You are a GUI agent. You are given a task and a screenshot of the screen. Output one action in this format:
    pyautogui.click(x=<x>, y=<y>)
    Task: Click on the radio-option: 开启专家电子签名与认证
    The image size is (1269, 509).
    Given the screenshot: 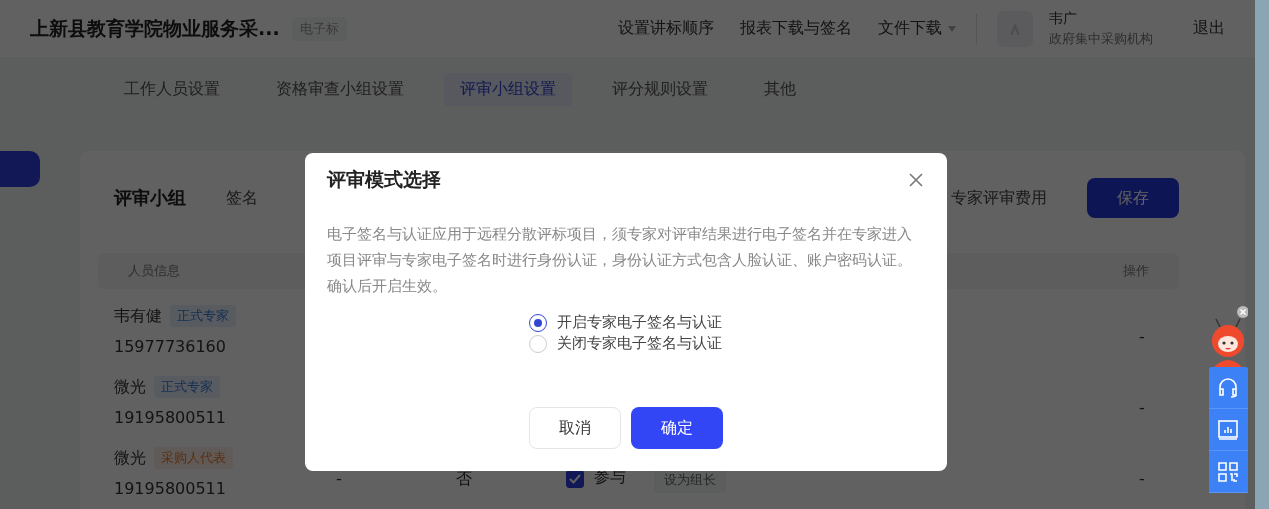 What is the action you would take?
    pyautogui.click(x=625, y=322)
    